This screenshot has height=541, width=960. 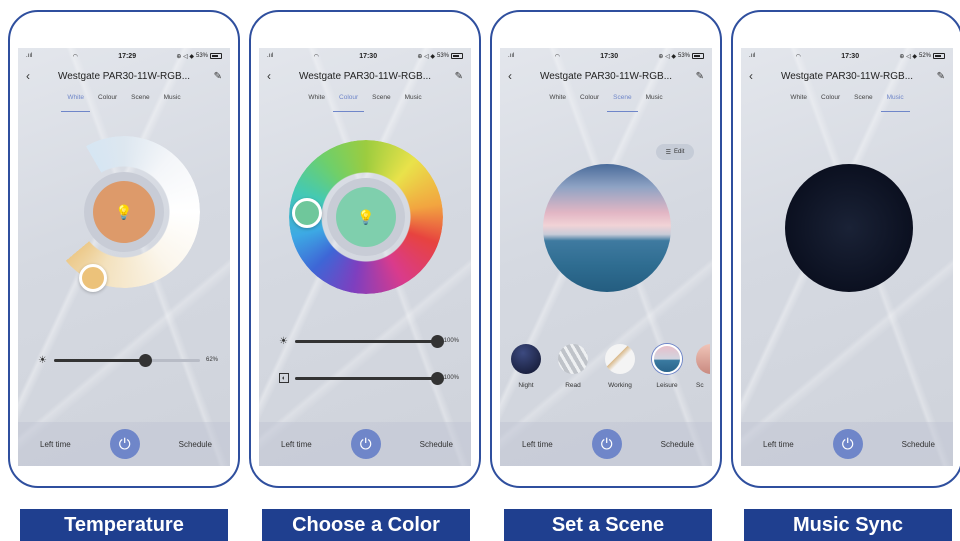 What do you see at coordinates (124, 56) in the screenshot?
I see `status-bar: .ııl ◠ 17:29 ⊕ ◁ ◆ 53%` at bounding box center [124, 56].